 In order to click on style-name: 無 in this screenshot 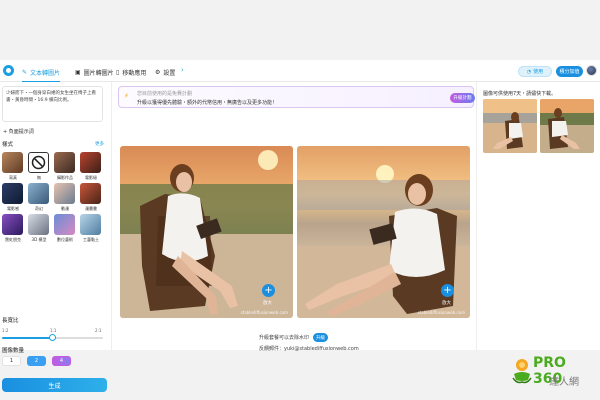, I will do `click(39, 177)`.